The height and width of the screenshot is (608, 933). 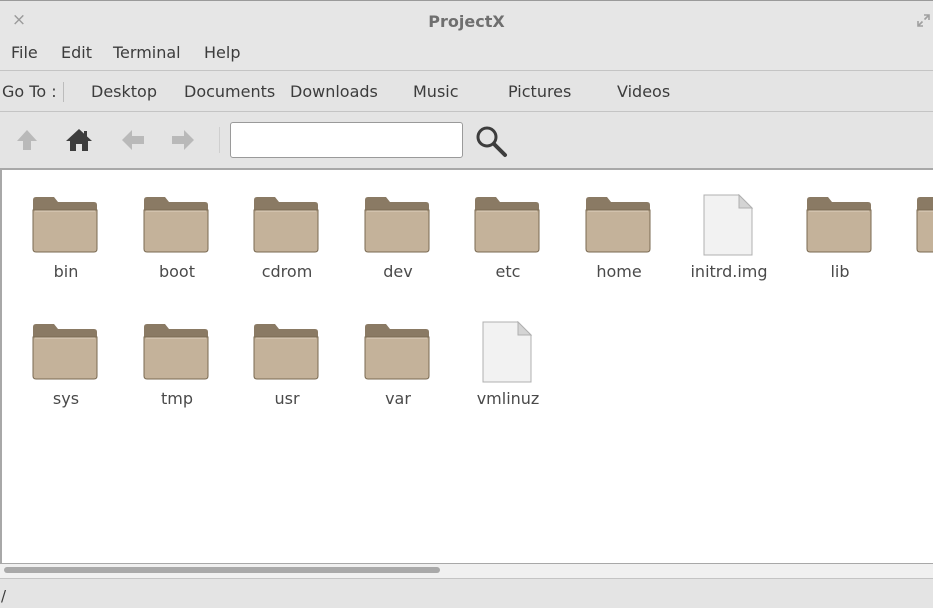 I want to click on file-item-initrd: initrd.img, so click(x=729, y=249).